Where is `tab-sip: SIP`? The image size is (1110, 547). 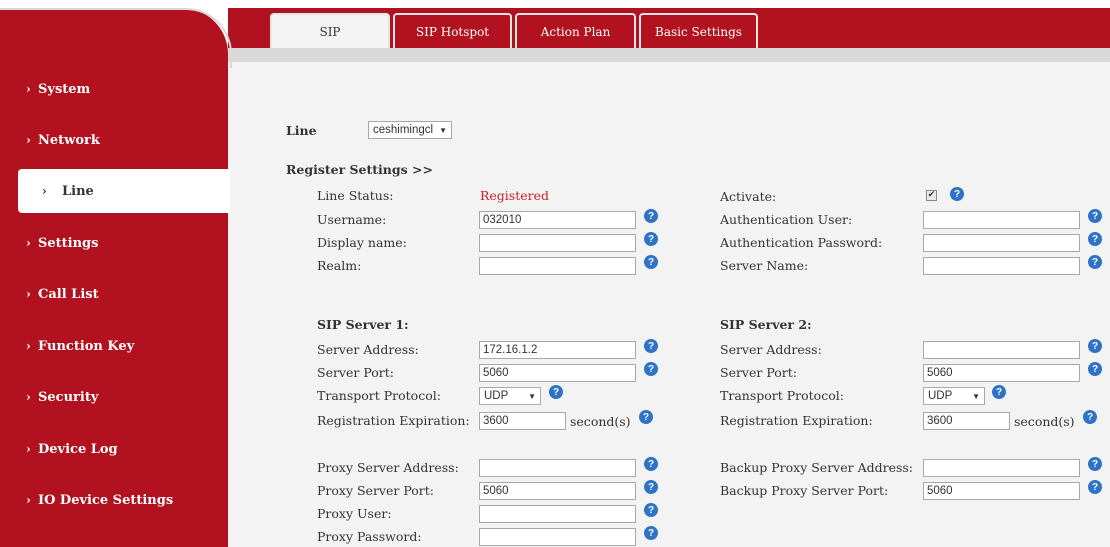 tab-sip: SIP is located at coordinates (330, 30).